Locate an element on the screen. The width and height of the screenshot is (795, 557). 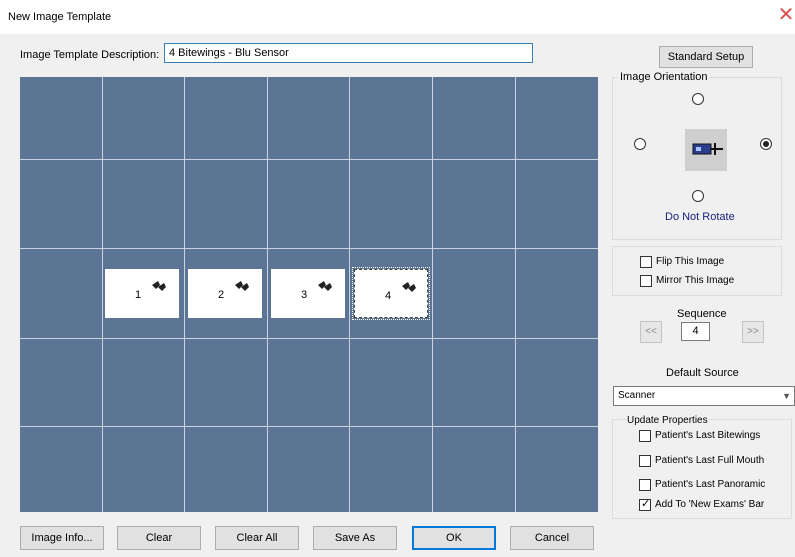
rotation-status-text: Do Not Rotate is located at coordinates (700, 217).